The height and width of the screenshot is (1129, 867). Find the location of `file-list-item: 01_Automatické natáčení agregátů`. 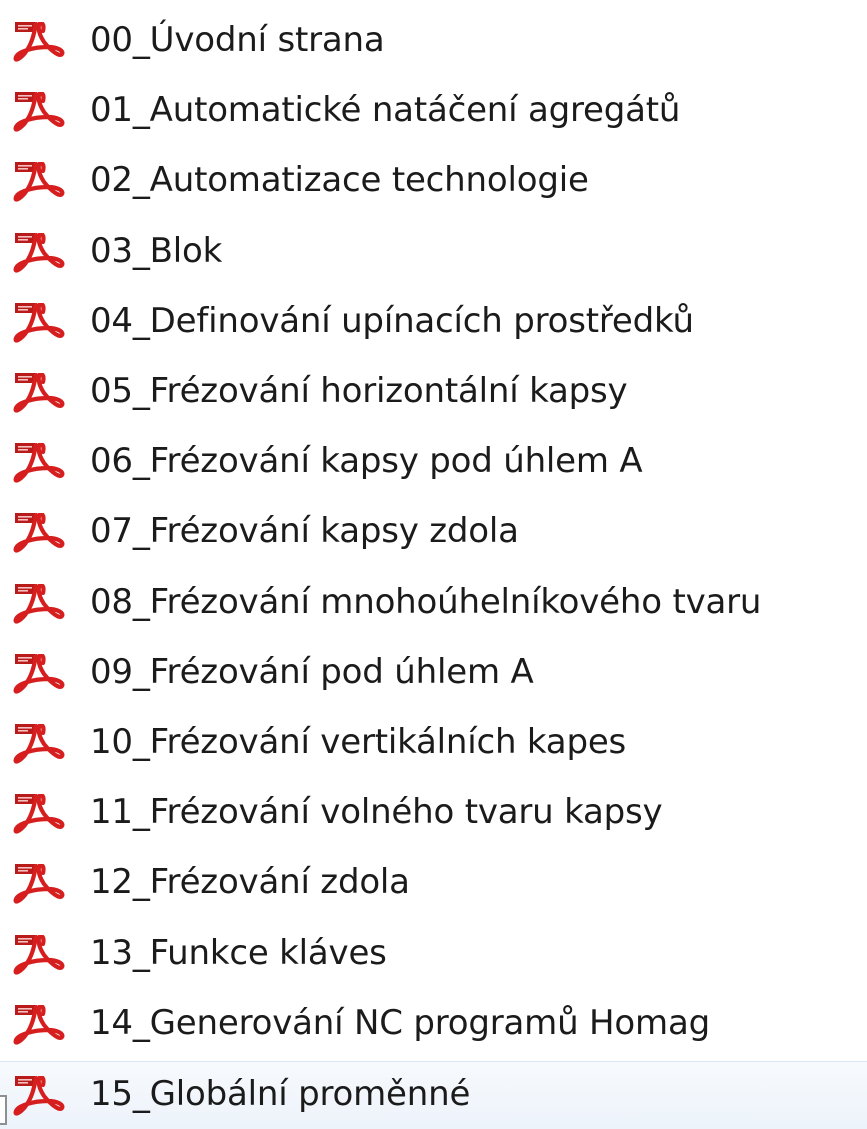

file-list-item: 01_Automatické natáčení agregátů is located at coordinates (433, 112).